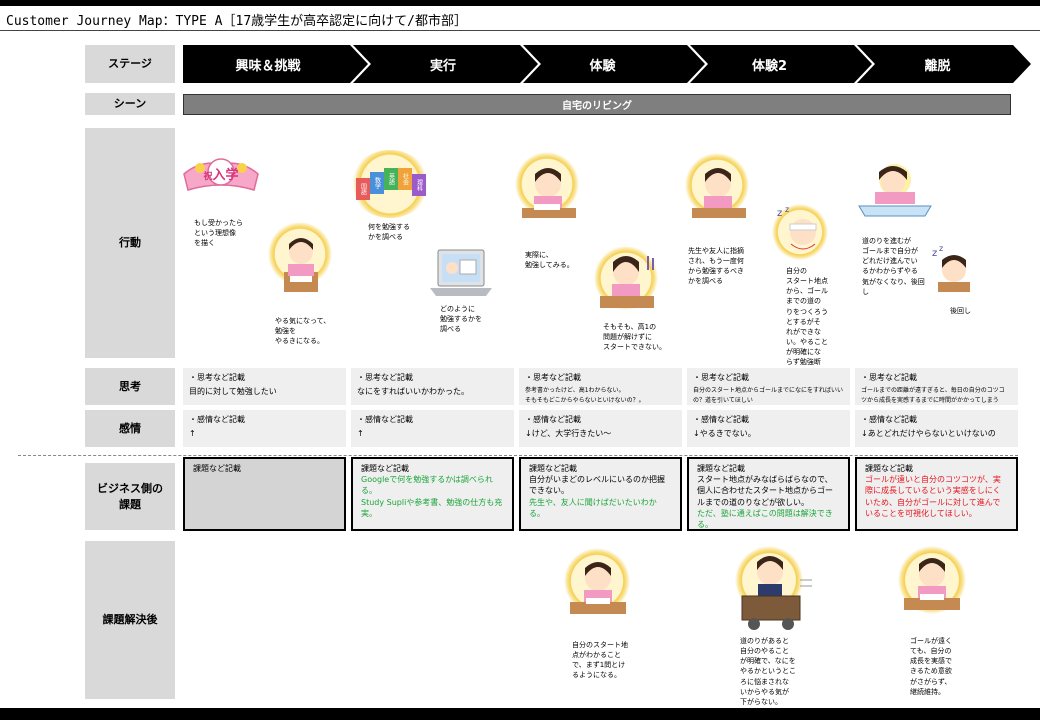 Image resolution: width=1040 pixels, height=720 pixels. What do you see at coordinates (264, 386) in the screenshot?
I see `thought-cell-1: ・思考など記載 目的に対して勉強したい` at bounding box center [264, 386].